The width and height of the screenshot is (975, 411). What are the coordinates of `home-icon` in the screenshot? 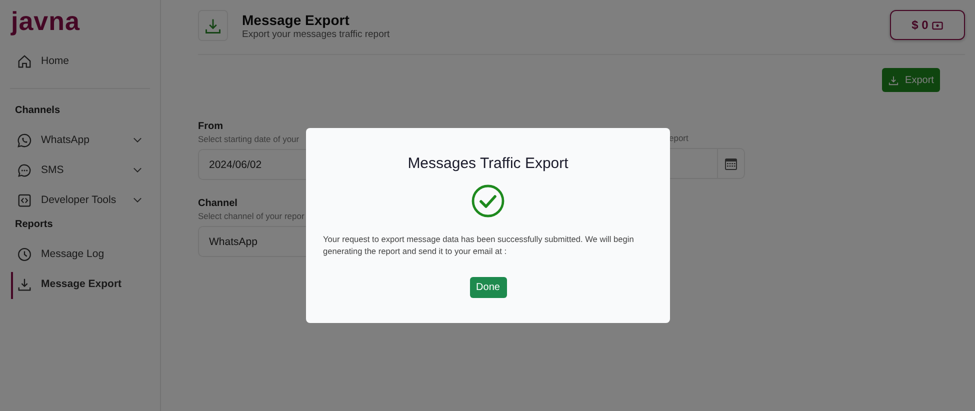 It's located at (24, 61).